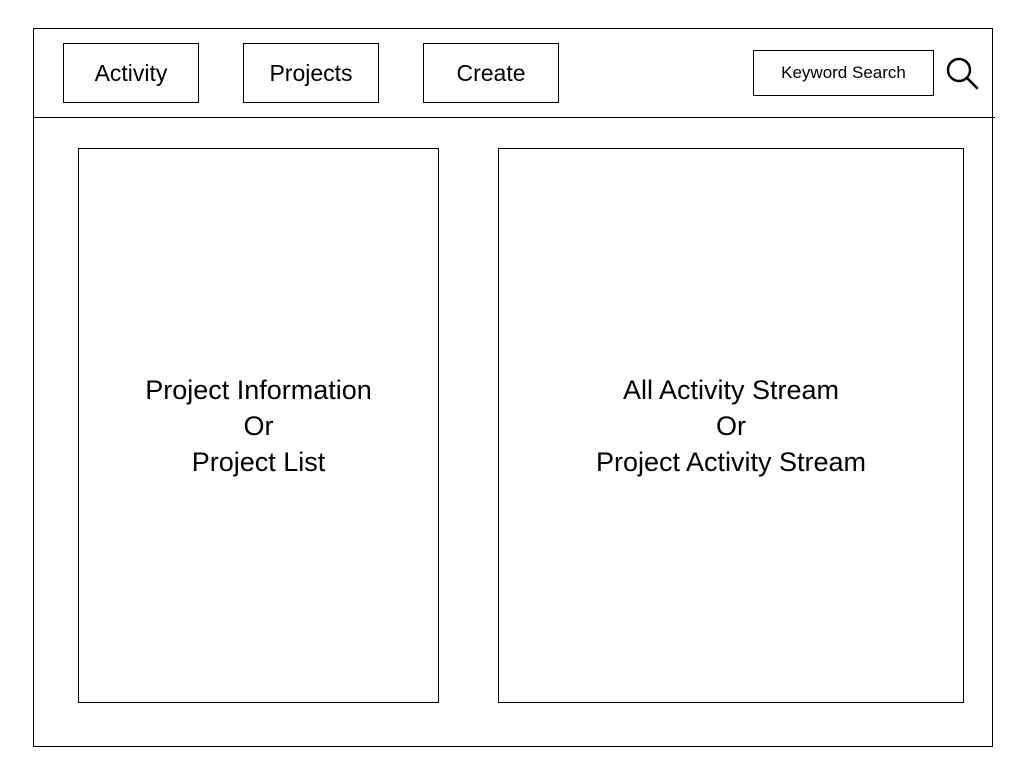 The image size is (1026, 778). Describe the element at coordinates (258, 389) in the screenshot. I see `project-info-line-1: Project Information` at that location.